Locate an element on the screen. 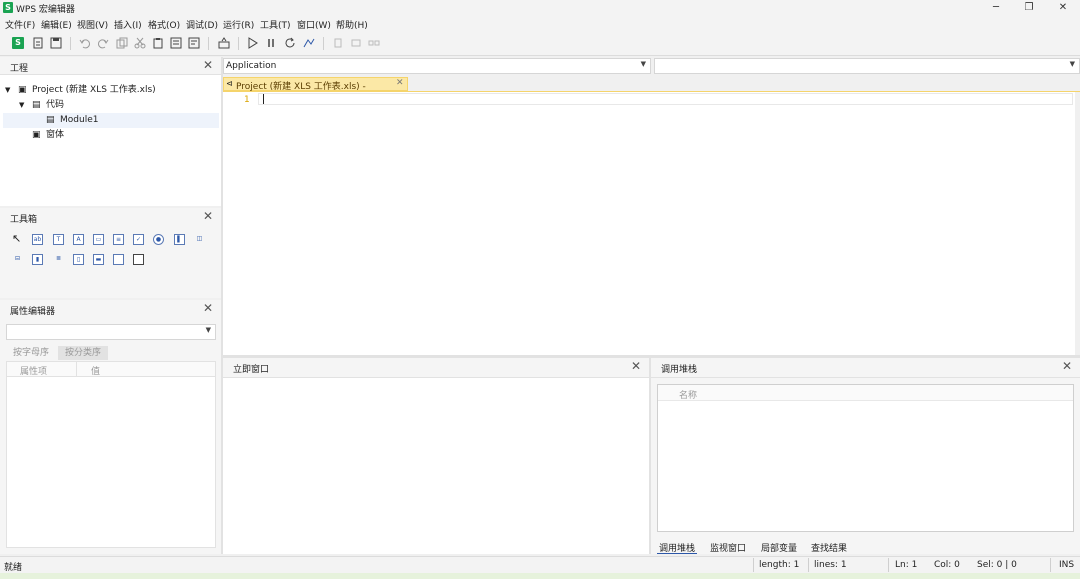  properties-object-select: ▼ is located at coordinates (111, 332).